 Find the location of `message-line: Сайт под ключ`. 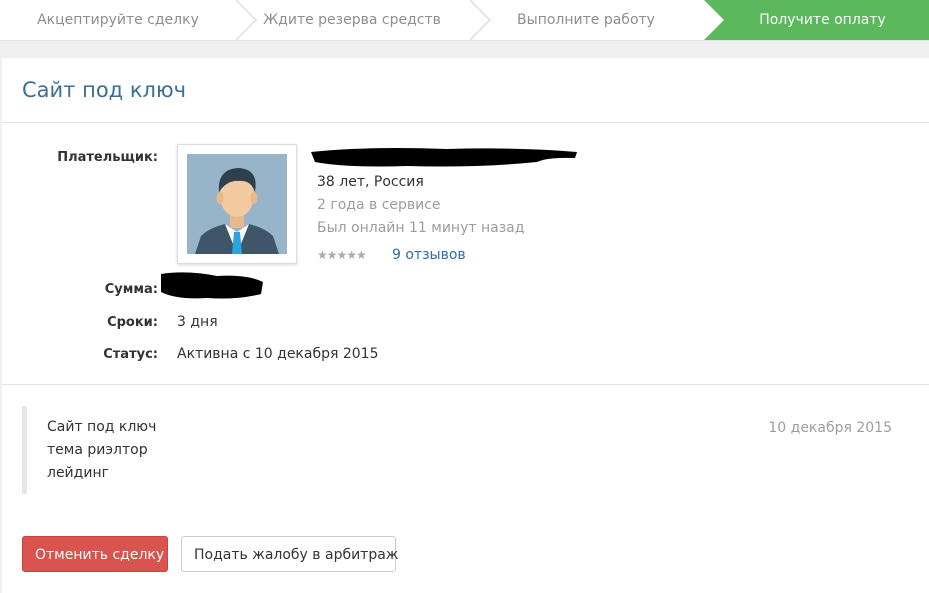

message-line: Сайт под ключ is located at coordinates (102, 427).